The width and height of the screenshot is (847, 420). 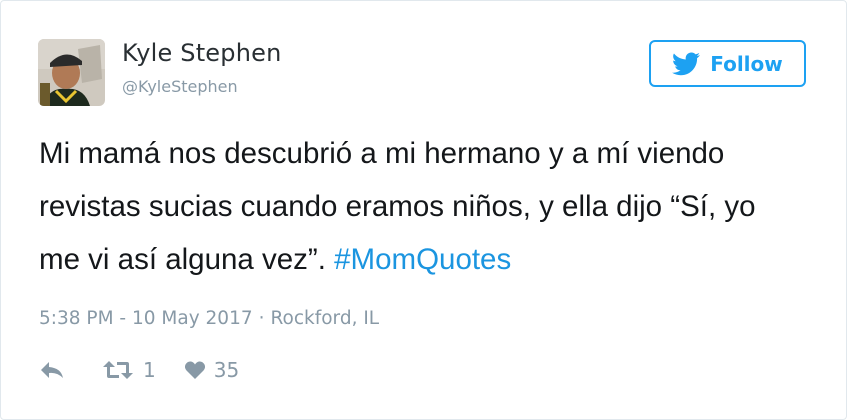 I want to click on avatar, so click(x=71, y=72).